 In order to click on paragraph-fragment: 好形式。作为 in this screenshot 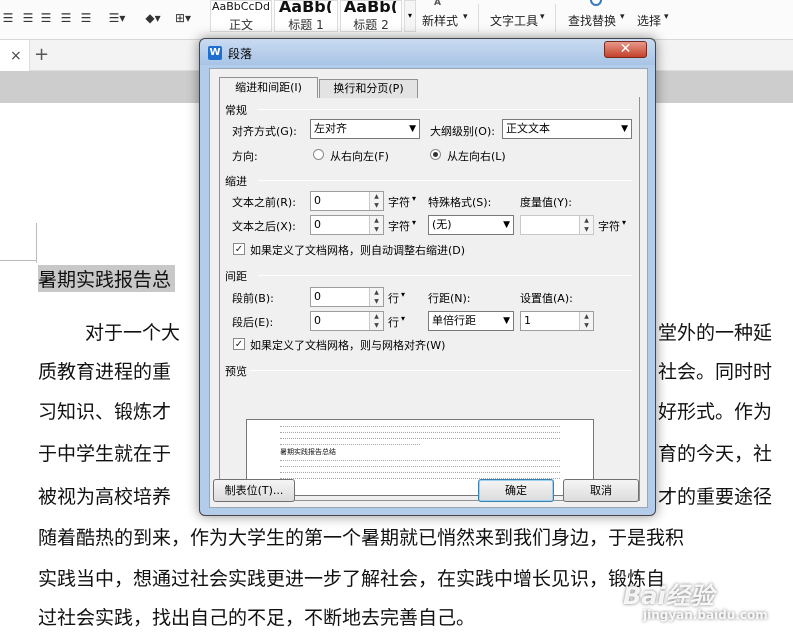, I will do `click(715, 410)`.